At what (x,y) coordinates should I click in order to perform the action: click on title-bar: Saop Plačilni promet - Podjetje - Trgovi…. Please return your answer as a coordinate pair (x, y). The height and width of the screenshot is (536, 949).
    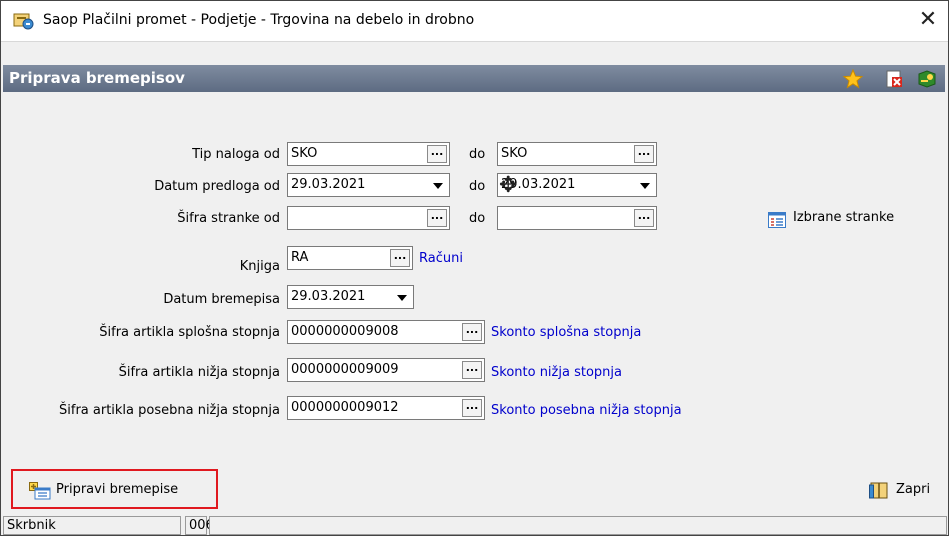
    Looking at the image, I should click on (474, 21).